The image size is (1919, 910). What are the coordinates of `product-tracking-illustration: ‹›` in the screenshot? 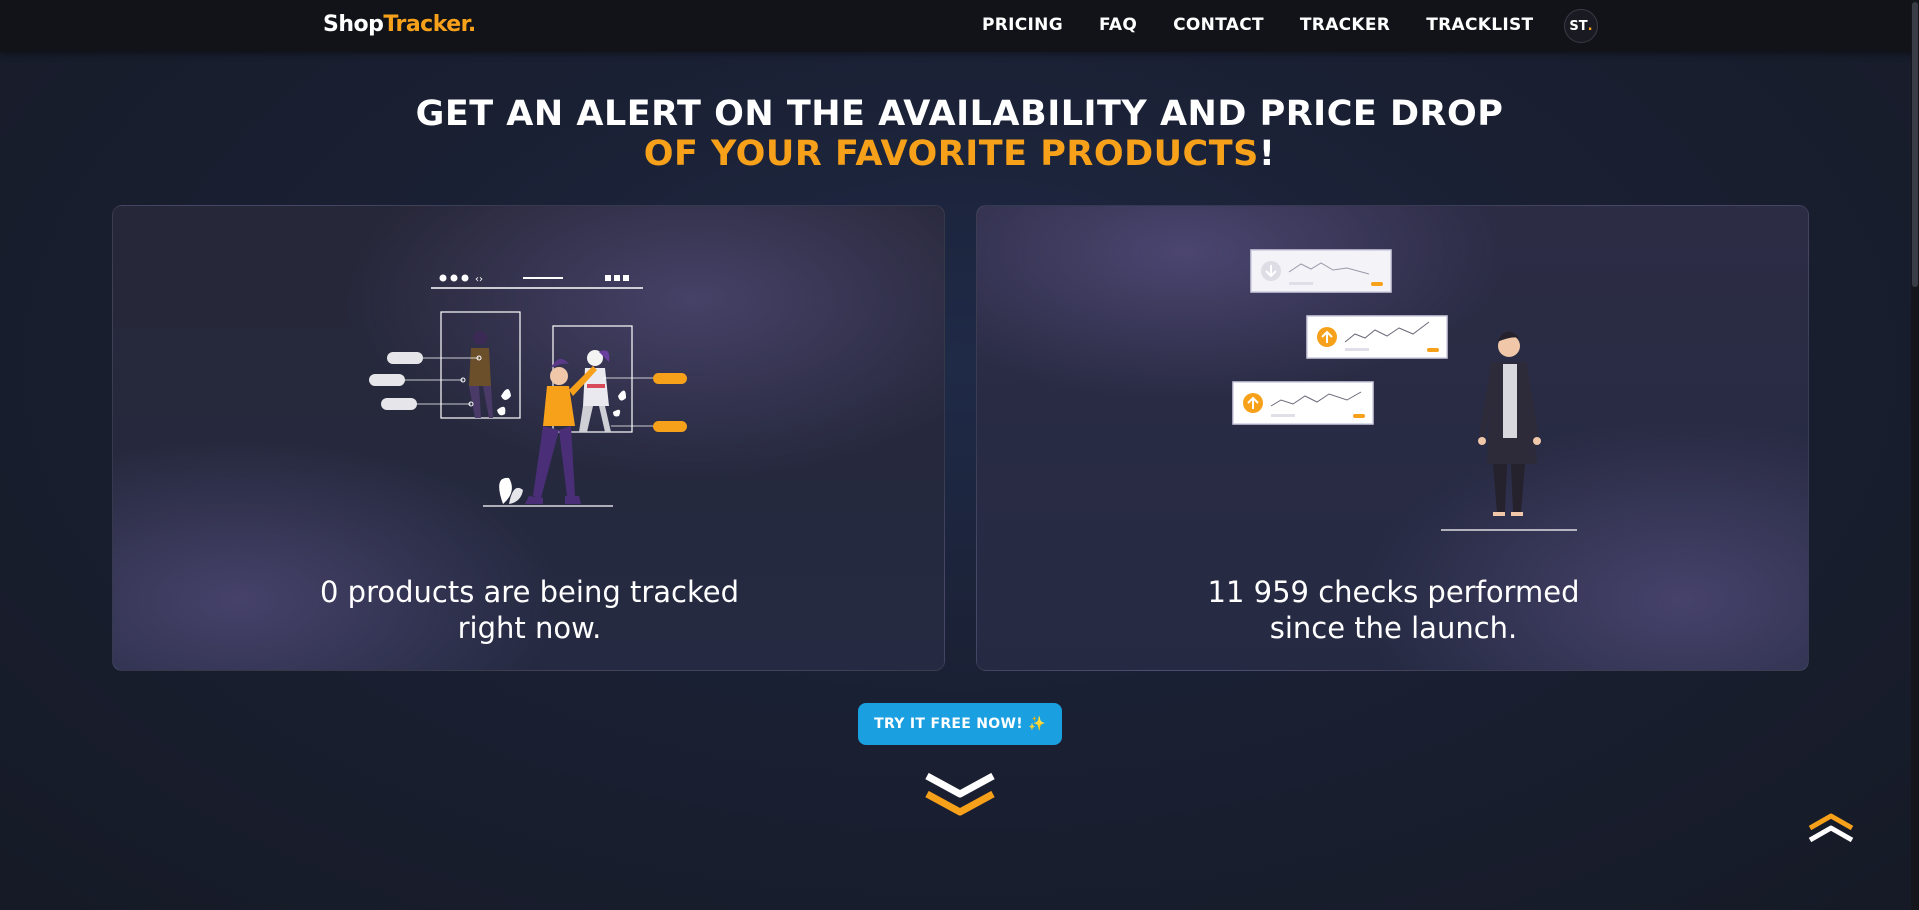 It's located at (528, 390).